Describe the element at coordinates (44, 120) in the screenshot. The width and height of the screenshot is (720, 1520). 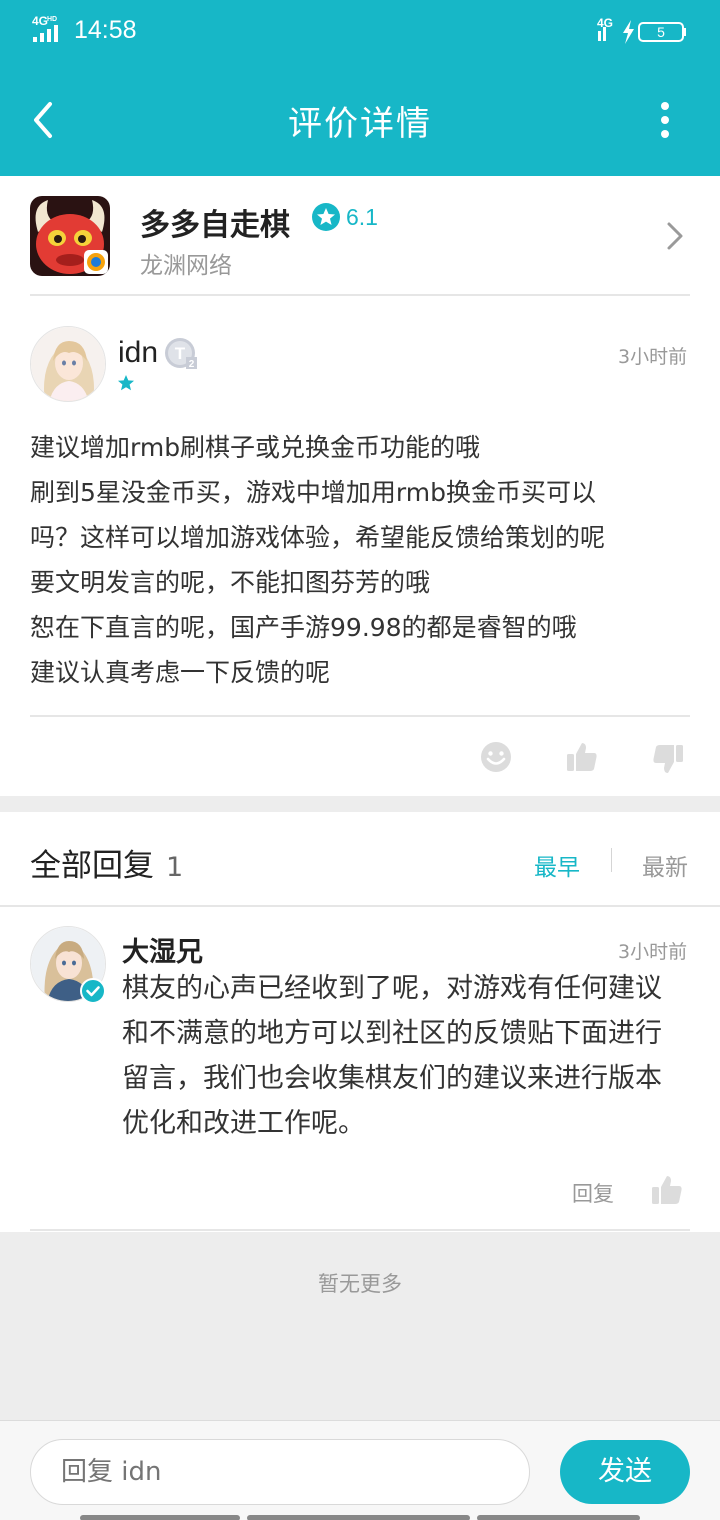
I see `back-arrow-icon` at that location.